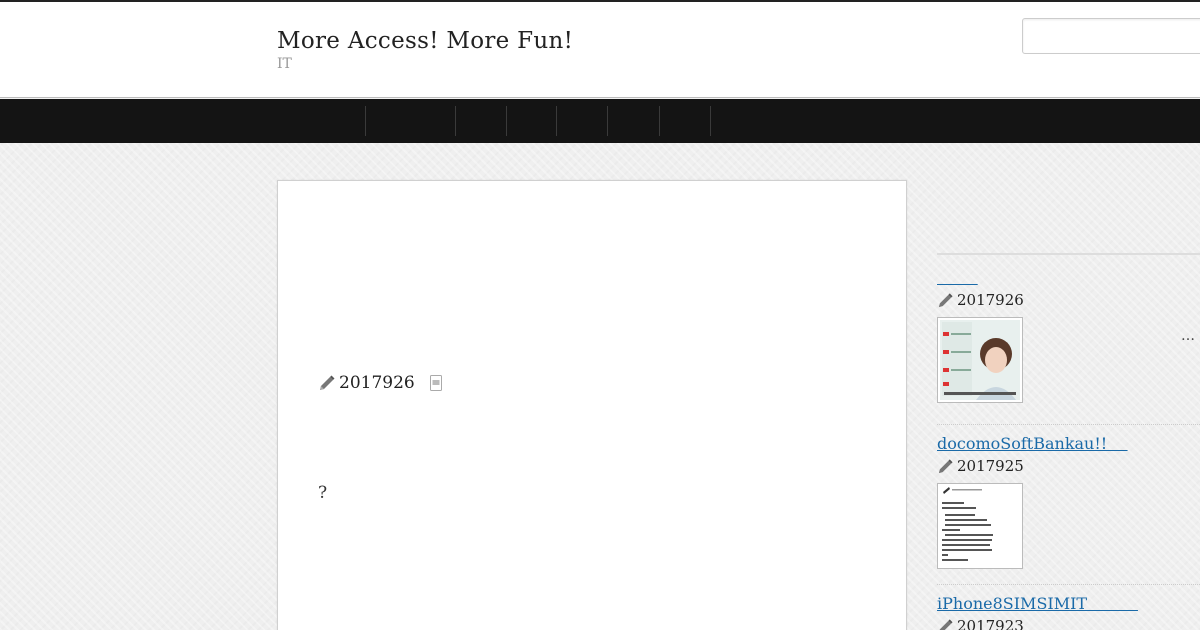 Image resolution: width=1200 pixels, height=630 pixels. I want to click on document-icon, so click(436, 383).